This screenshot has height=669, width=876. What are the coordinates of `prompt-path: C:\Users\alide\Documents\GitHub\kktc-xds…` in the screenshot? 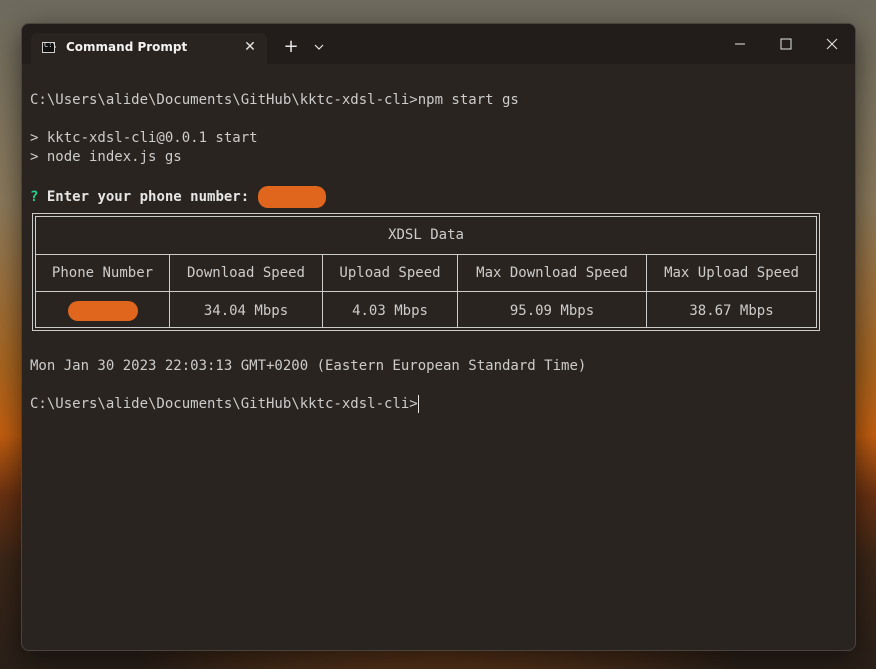 It's located at (224, 404).